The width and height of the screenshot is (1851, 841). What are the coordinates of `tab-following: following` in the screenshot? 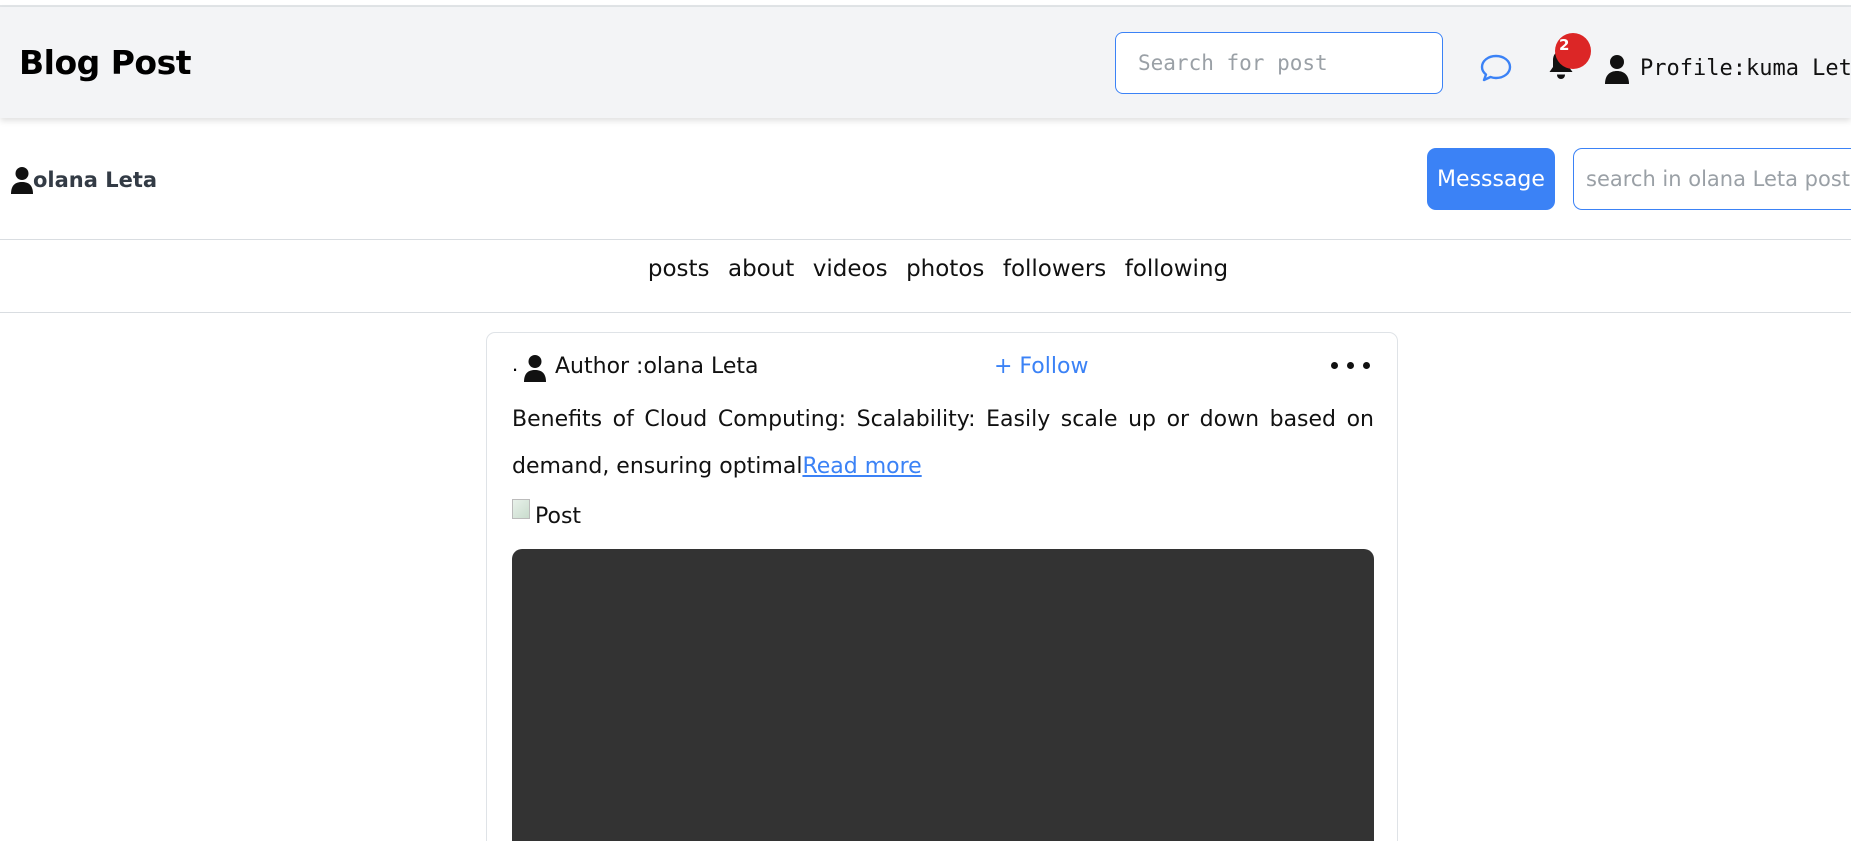 It's located at (1176, 269).